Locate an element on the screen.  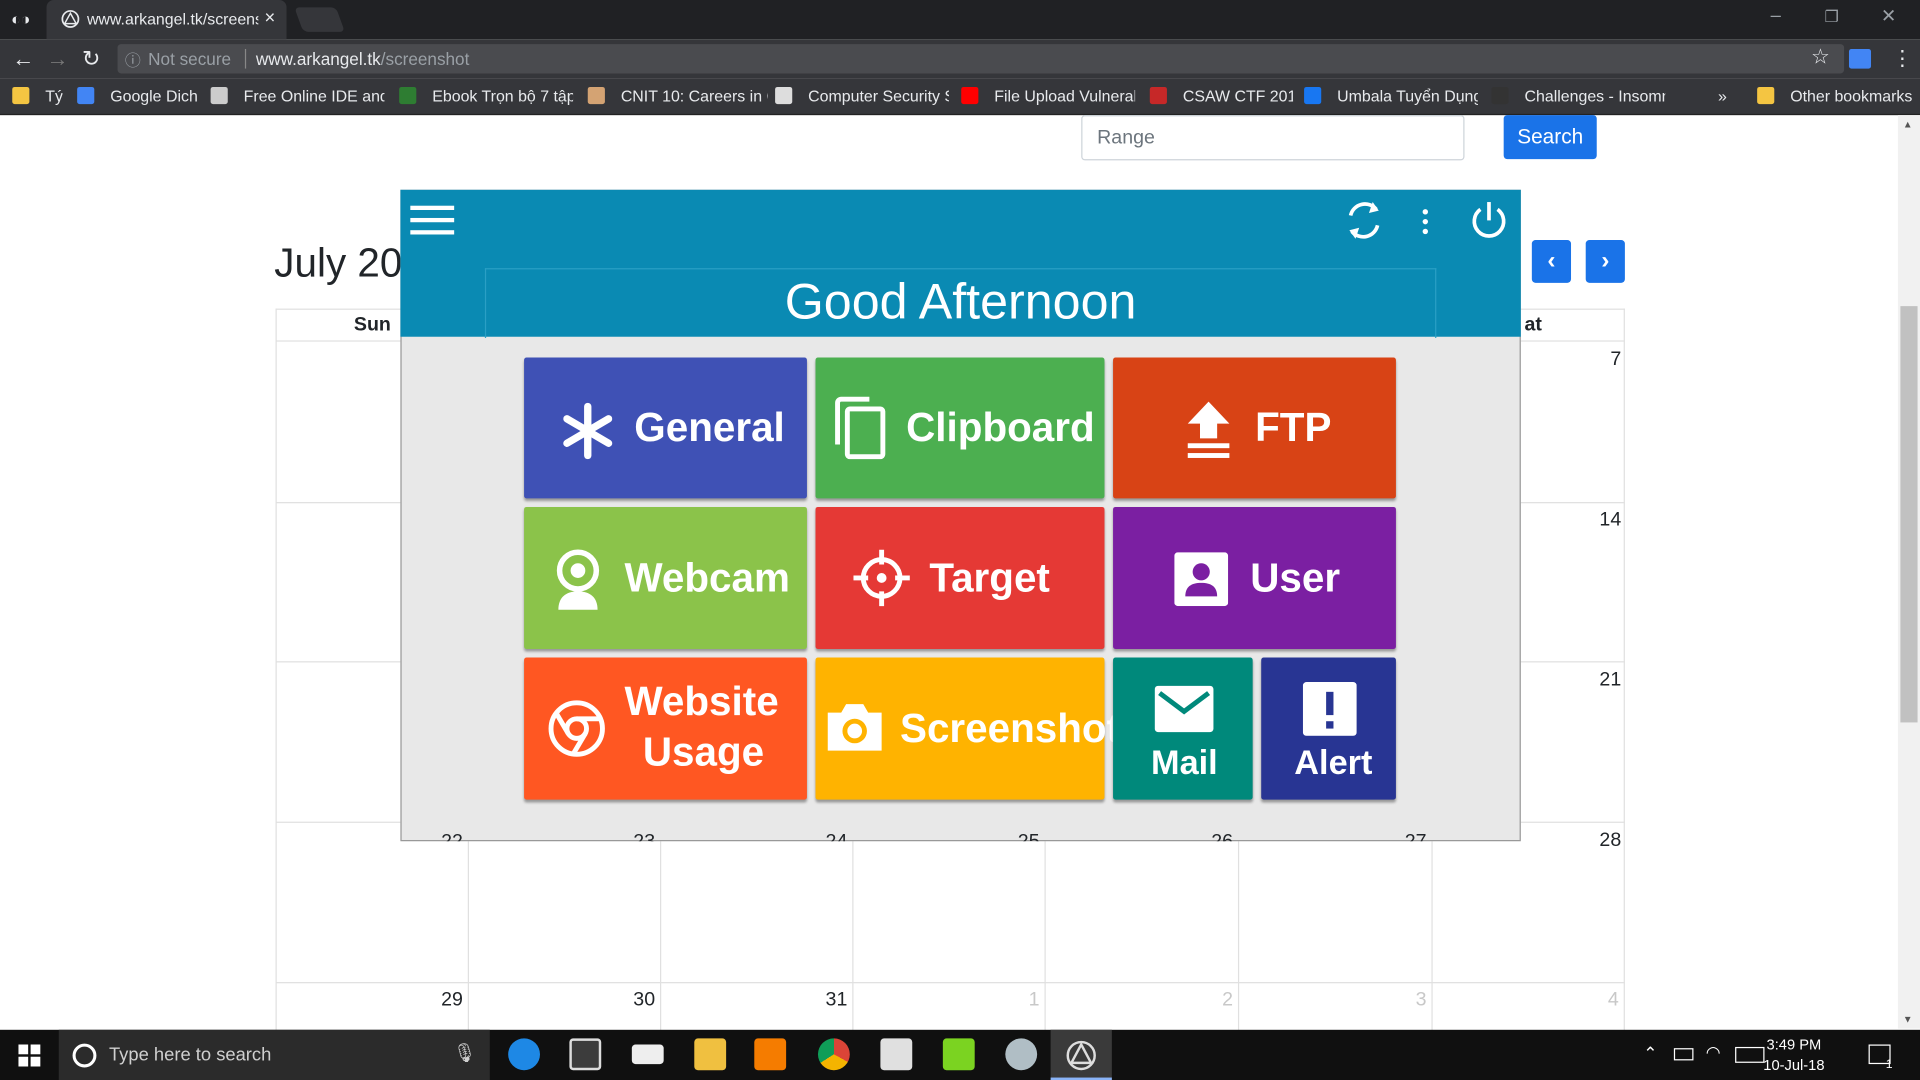
bookmark-item: CNIT 10: Careers in C is located at coordinates (694, 96).